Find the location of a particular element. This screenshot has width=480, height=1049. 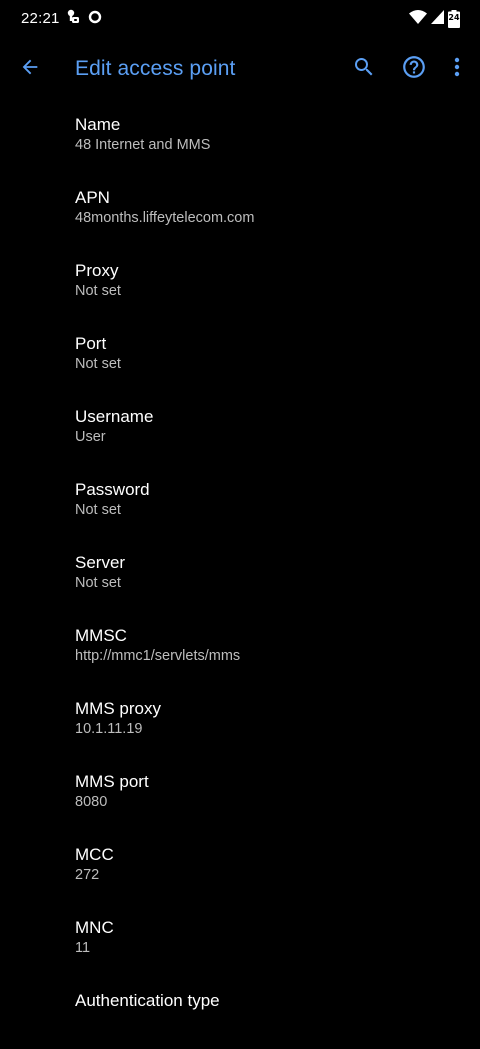

search-button is located at coordinates (364, 69).